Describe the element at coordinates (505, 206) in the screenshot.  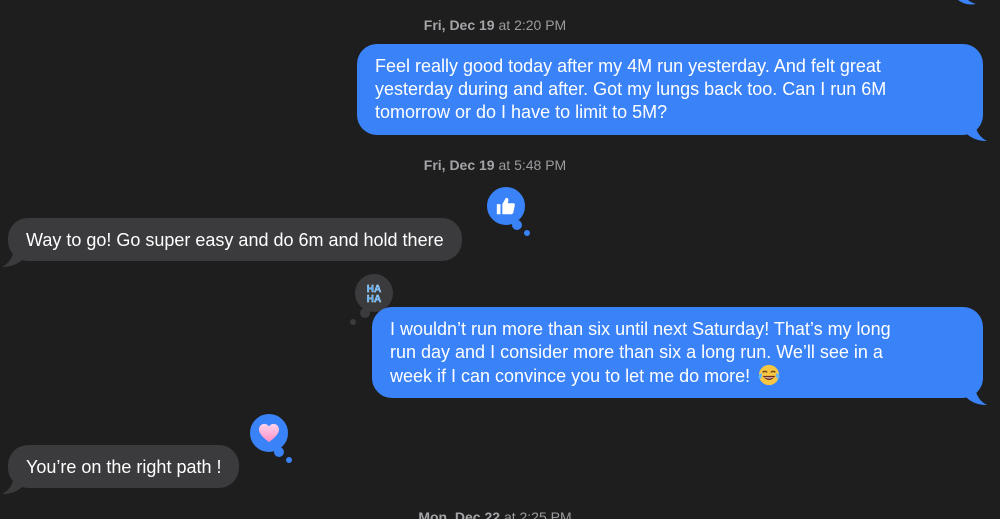
I see `thumbs-up-icon` at that location.